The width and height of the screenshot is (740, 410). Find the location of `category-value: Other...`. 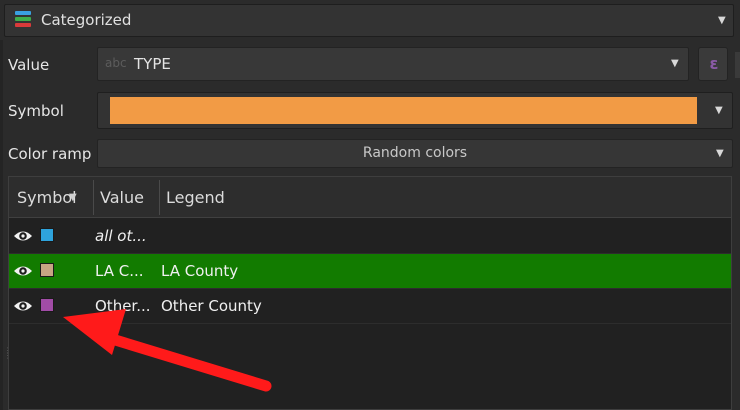

category-value: Other... is located at coordinates (123, 306).